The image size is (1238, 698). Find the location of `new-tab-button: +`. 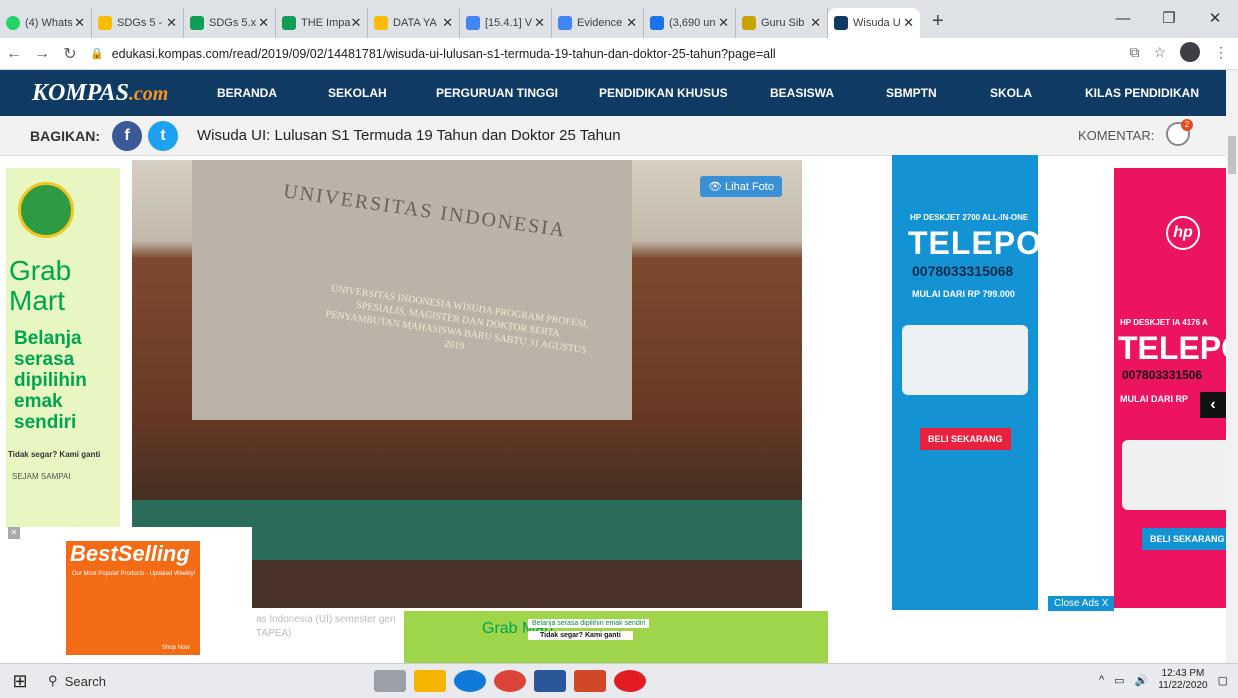

new-tab-button: + is located at coordinates (938, 21).